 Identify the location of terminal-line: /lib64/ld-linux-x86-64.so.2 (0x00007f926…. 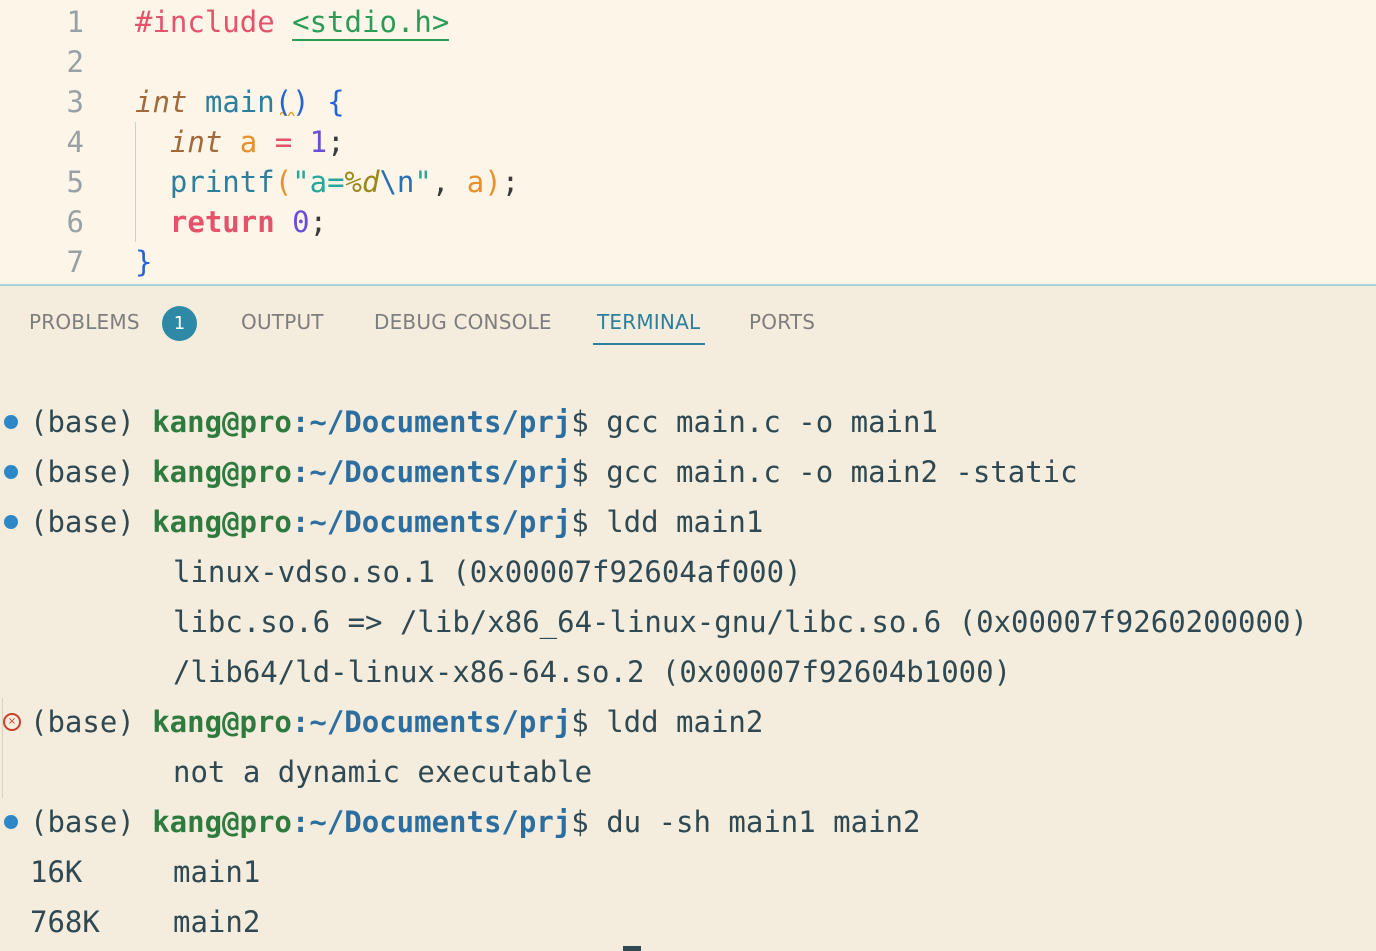
(688, 672).